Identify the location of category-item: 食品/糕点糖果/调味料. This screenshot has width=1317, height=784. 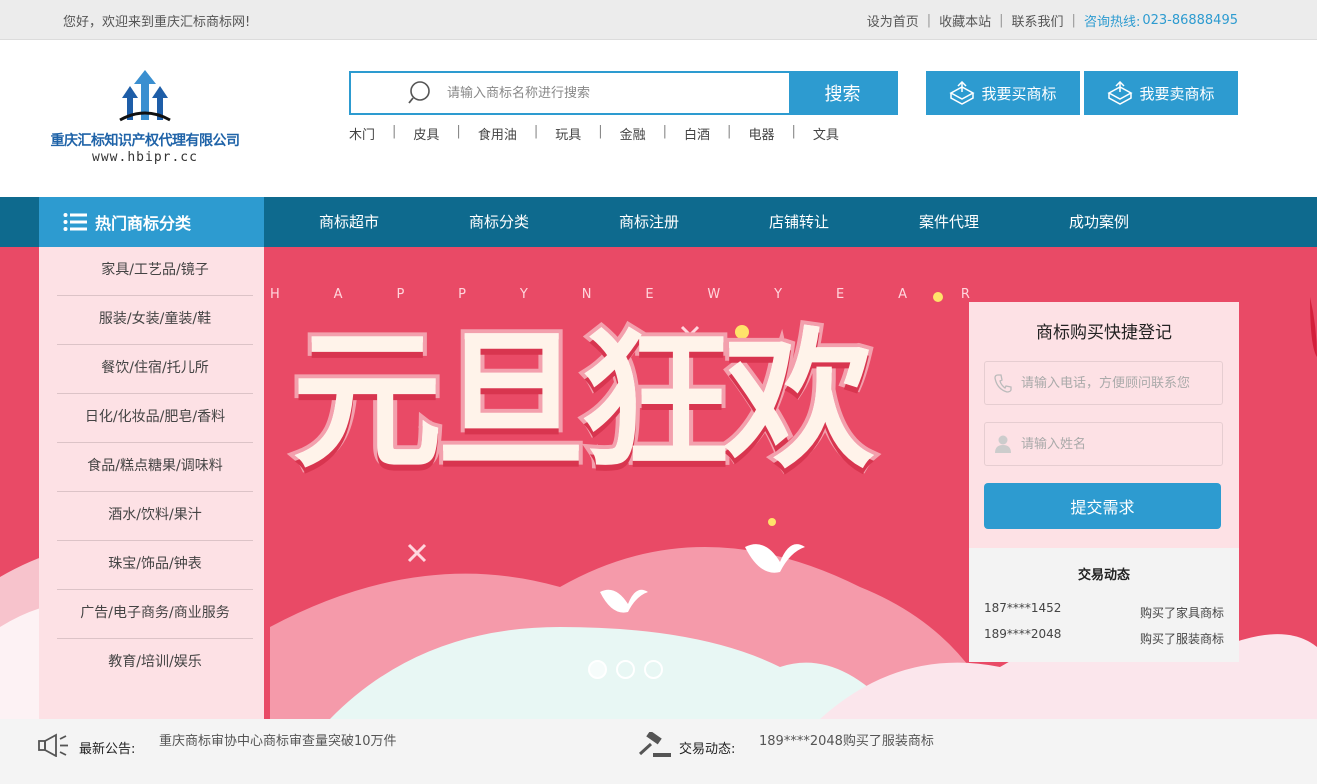
(155, 467).